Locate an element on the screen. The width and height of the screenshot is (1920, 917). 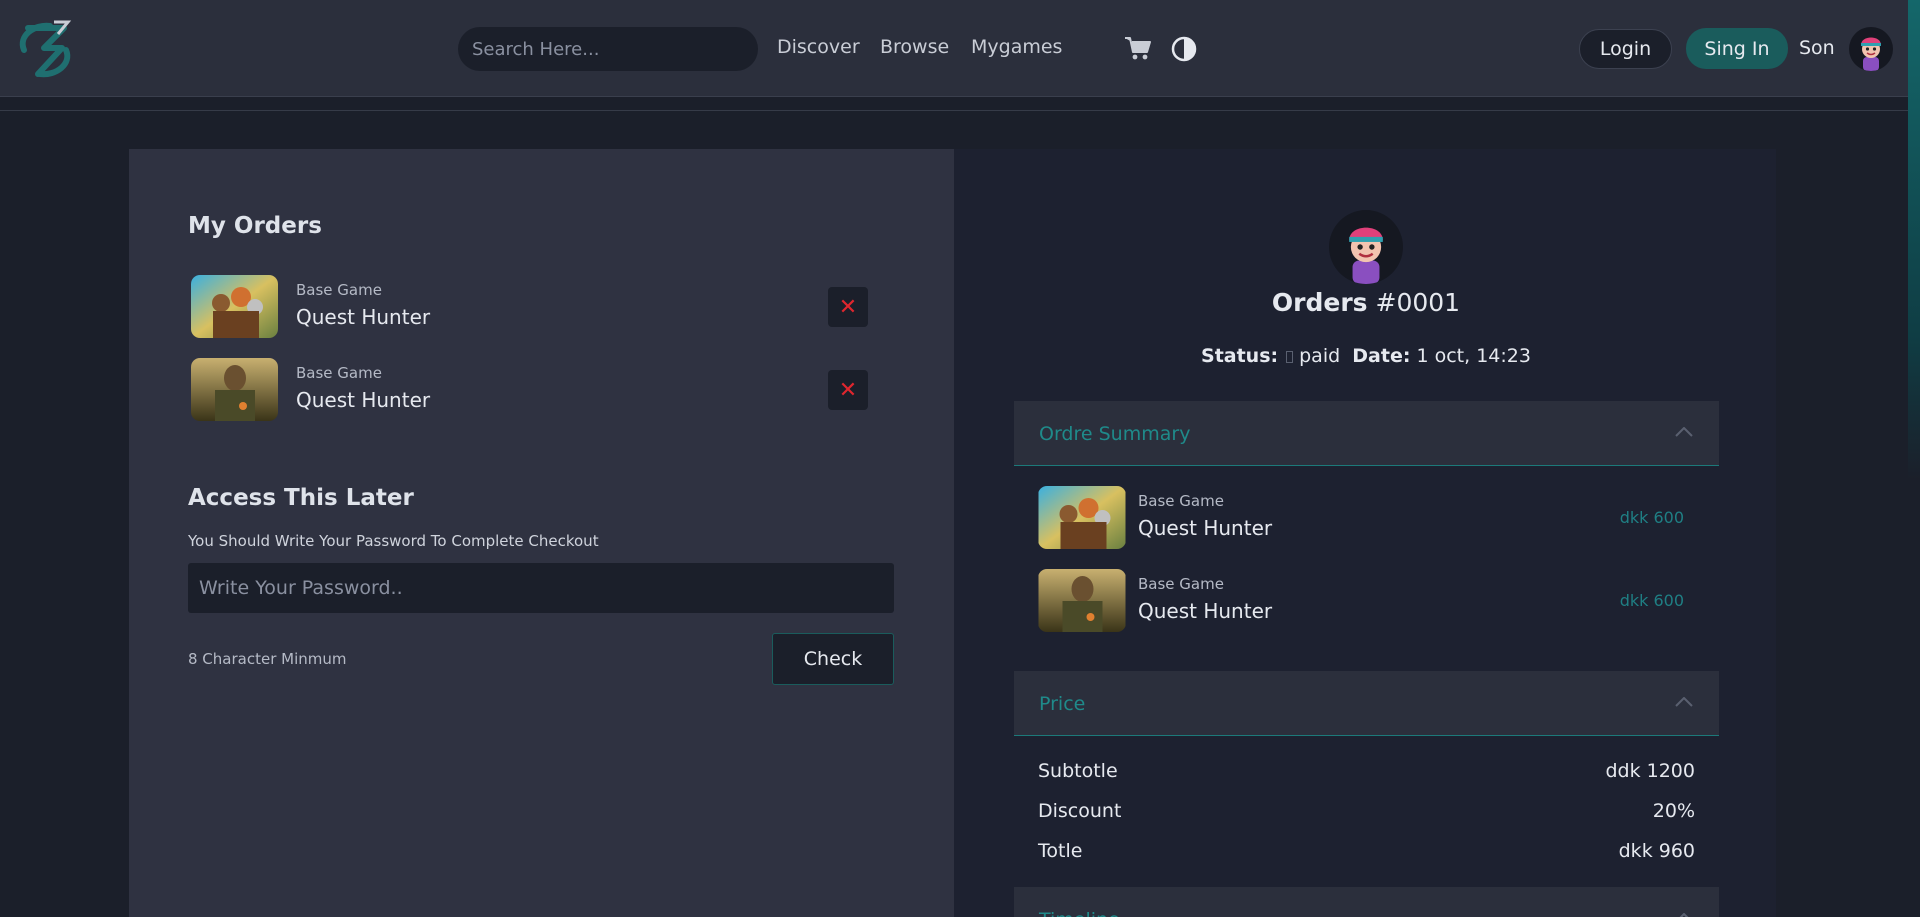
price-label: Subtotle is located at coordinates (1078, 771).